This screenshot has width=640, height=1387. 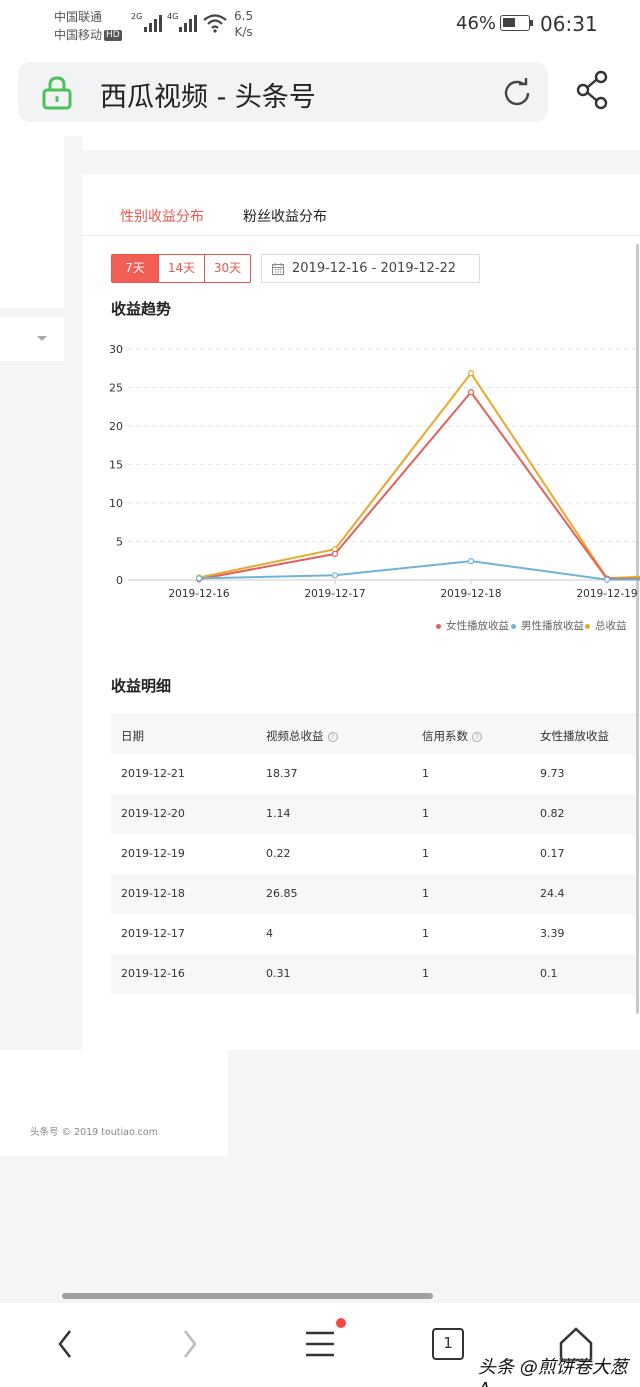 I want to click on footer-copyright: 头条号 © 2019 toutiao.com, so click(x=94, y=1132).